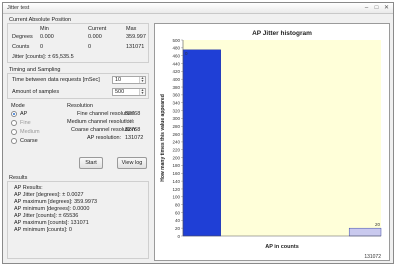 This screenshot has width=396, height=266. What do you see at coordinates (104, 138) in the screenshot?
I see `ap-resolution-label: AP resolution:` at bounding box center [104, 138].